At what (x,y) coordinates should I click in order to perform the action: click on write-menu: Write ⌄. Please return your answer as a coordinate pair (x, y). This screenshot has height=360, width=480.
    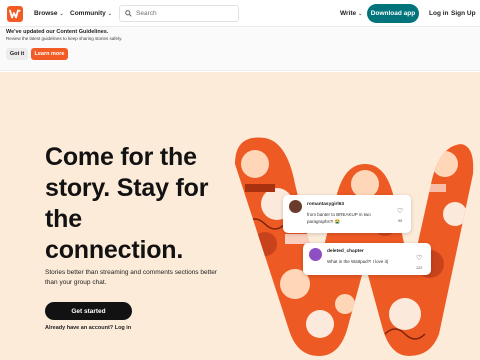
    Looking at the image, I should click on (351, 13).